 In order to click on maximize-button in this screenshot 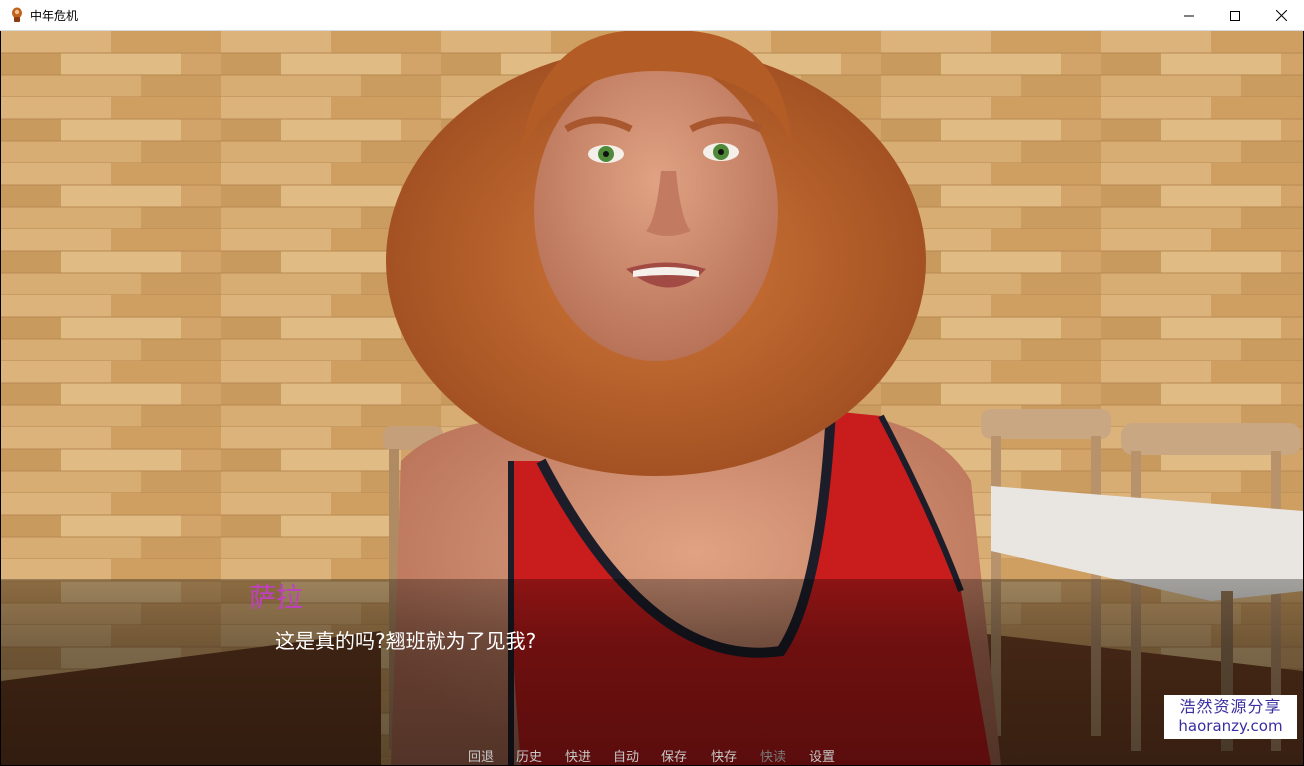, I will do `click(1235, 15)`.